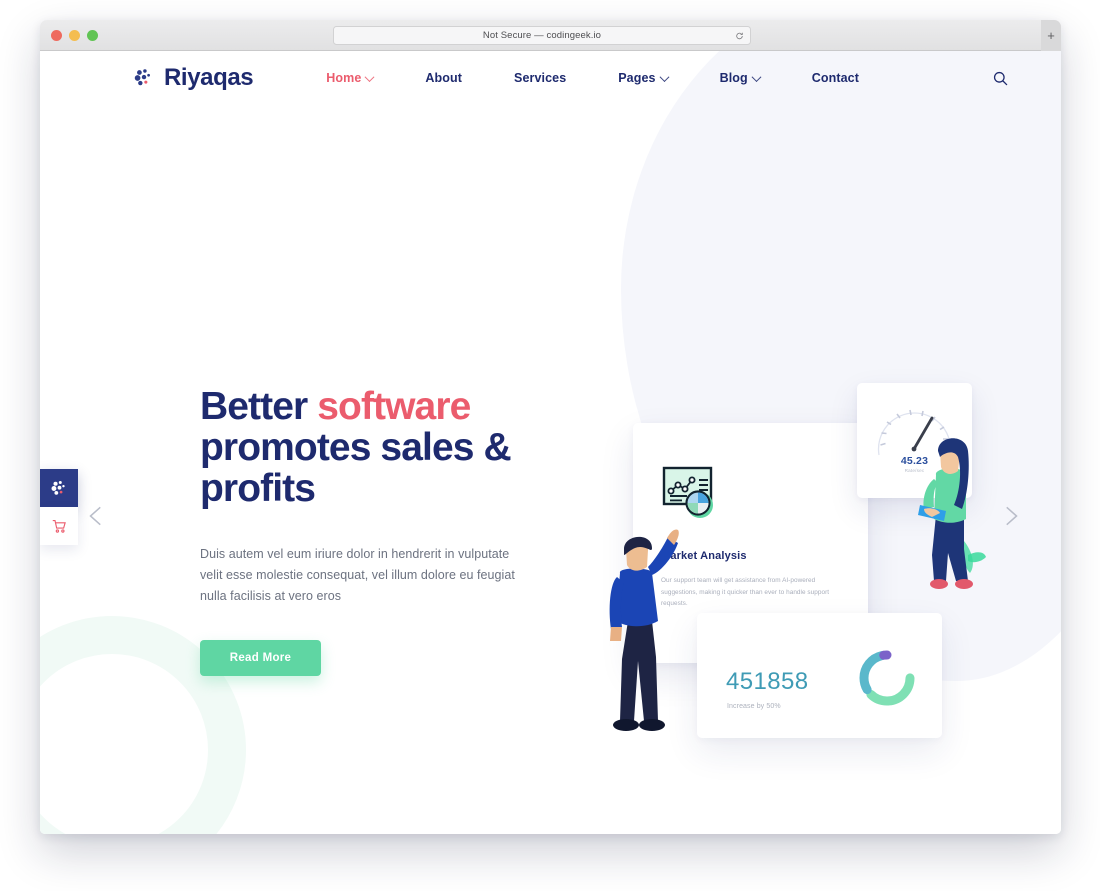  Describe the element at coordinates (1010, 516) in the screenshot. I see `carousel-next-button` at that location.